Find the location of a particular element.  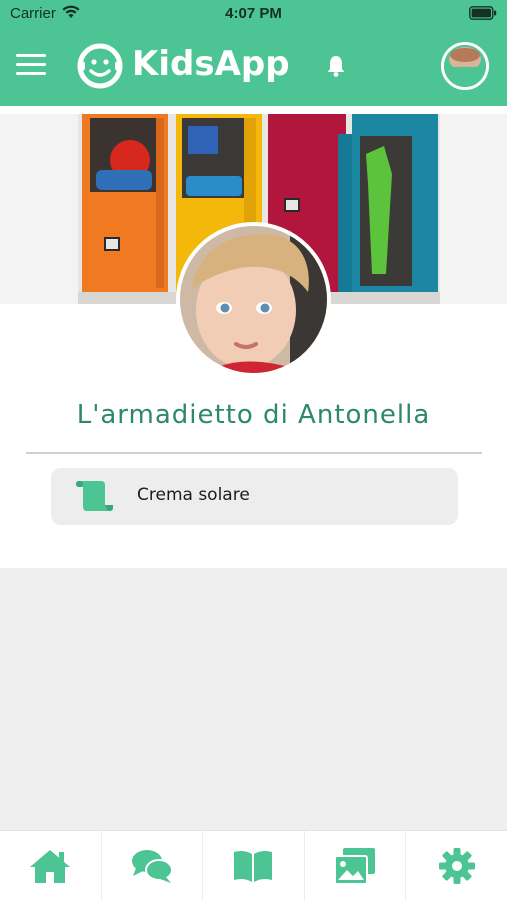

tab-bar is located at coordinates (253, 865).